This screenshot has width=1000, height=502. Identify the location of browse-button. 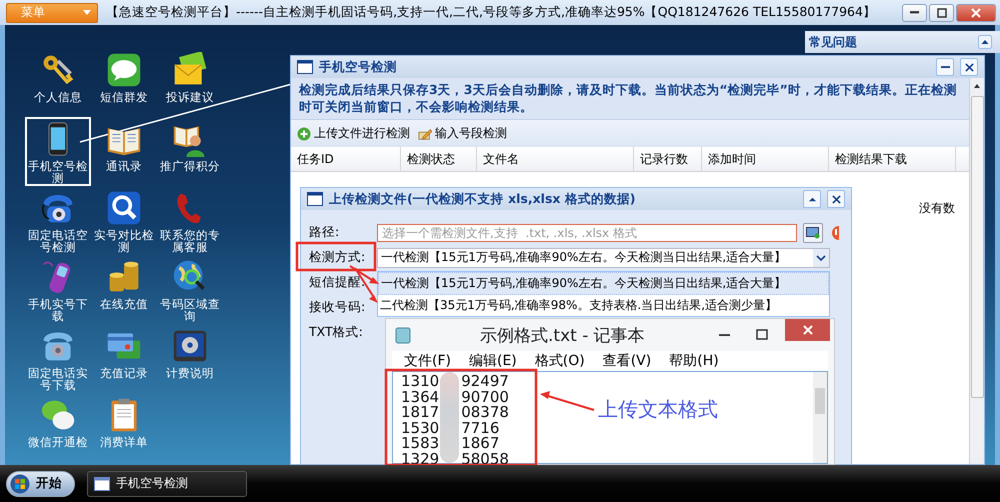
(813, 232).